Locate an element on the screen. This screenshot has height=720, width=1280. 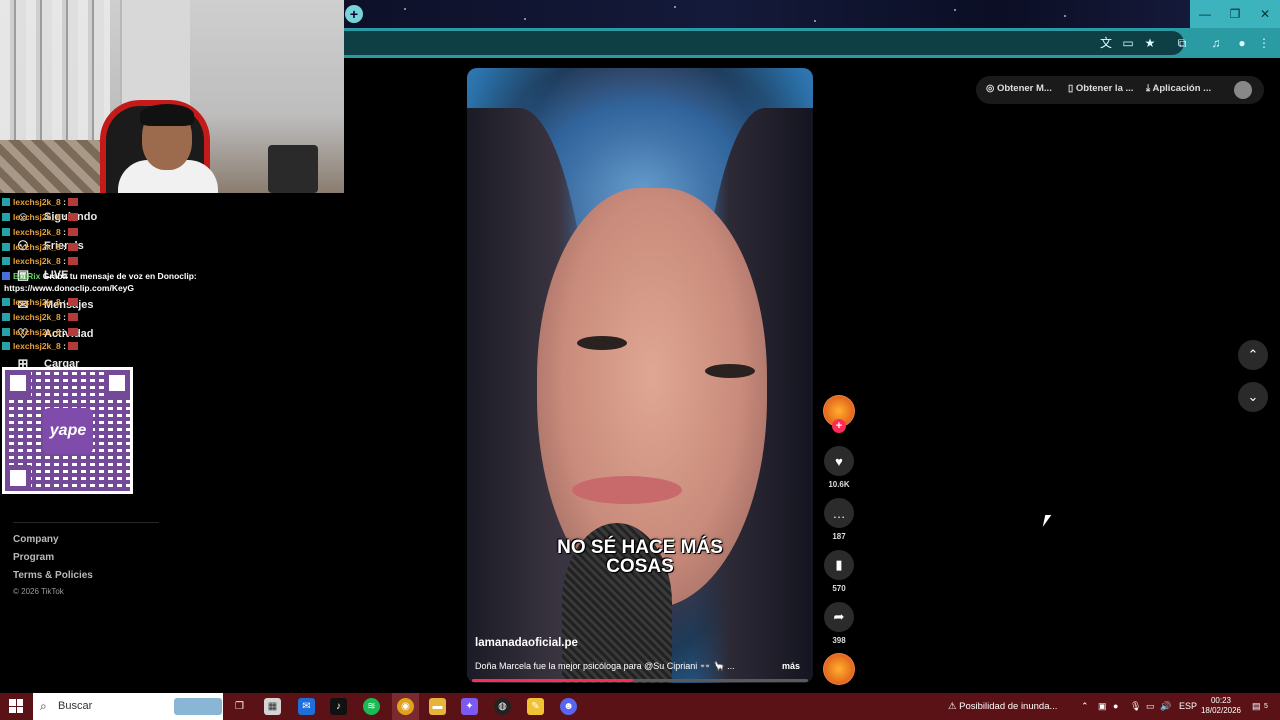
window-close-button: ✕ is located at coordinates (1265, 14).